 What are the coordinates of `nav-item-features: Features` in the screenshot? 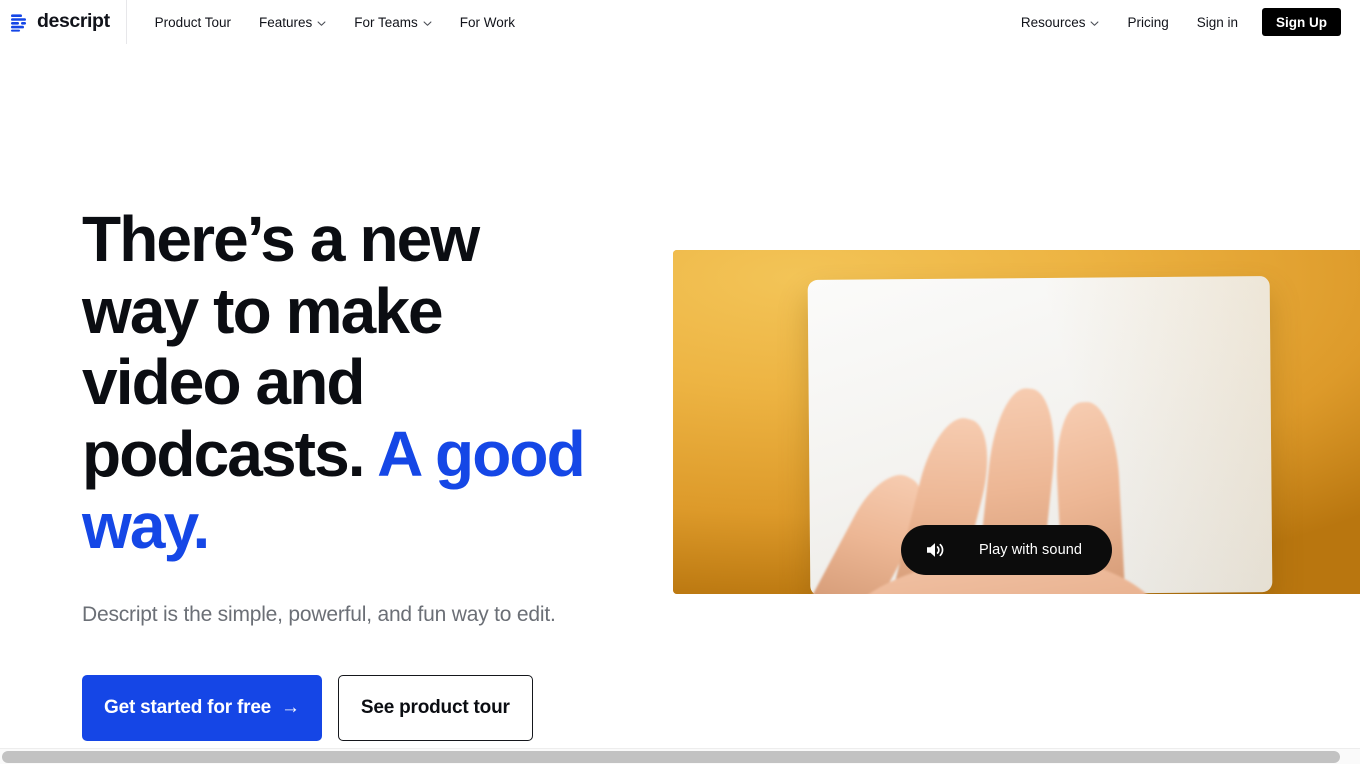 It's located at (292, 22).